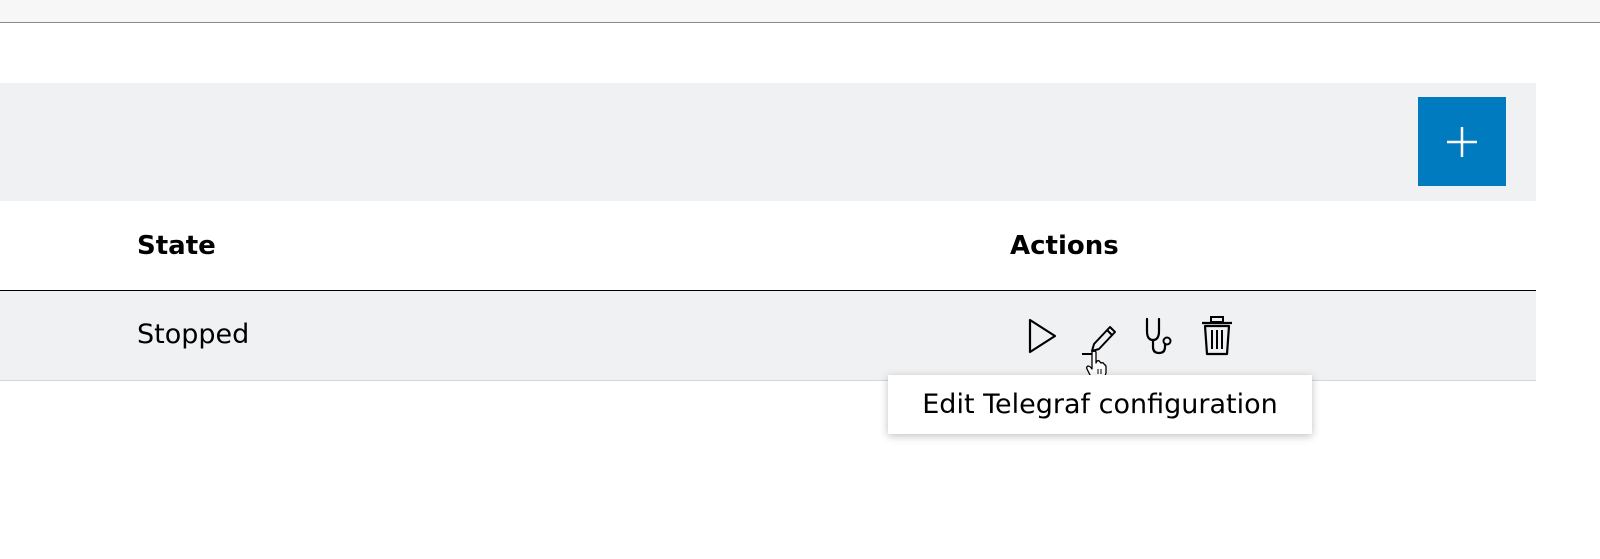 Image resolution: width=1600 pixels, height=559 pixels. Describe the element at coordinates (193, 334) in the screenshot. I see `state-cell: Stopped` at that location.